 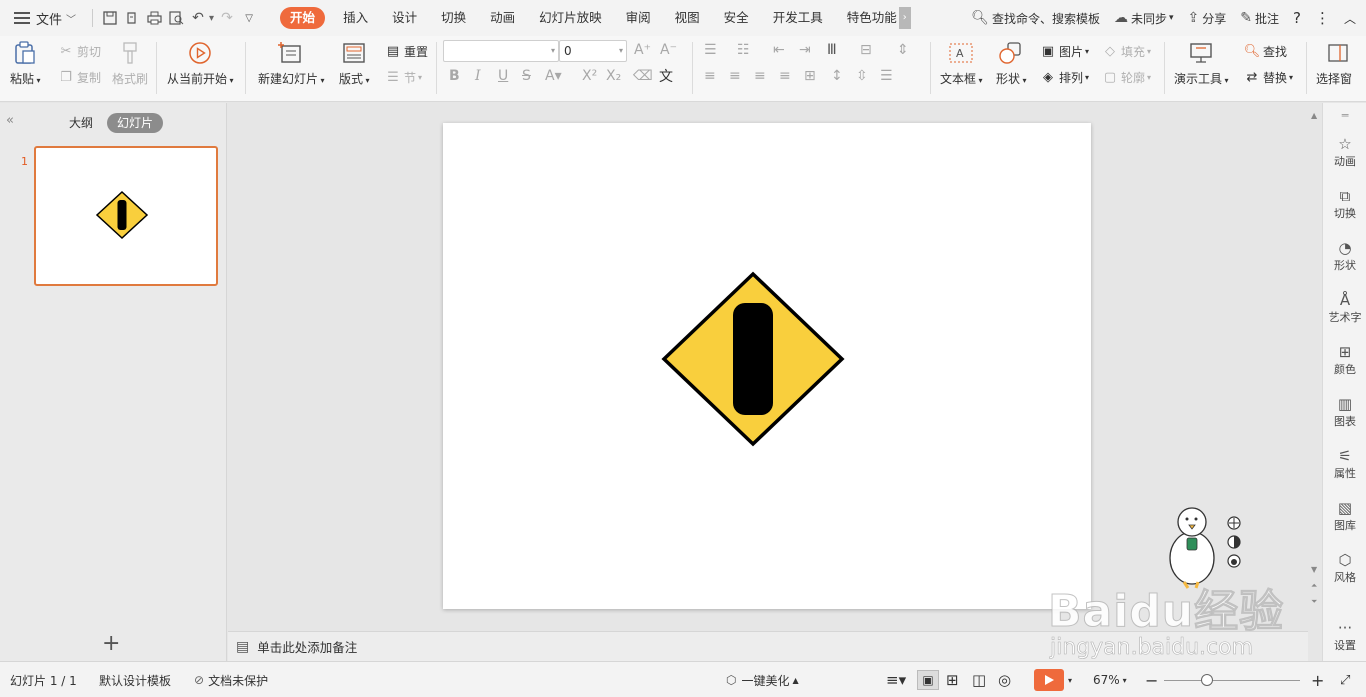 I want to click on comment-button: ✎ 批注, so click(x=1259, y=18).